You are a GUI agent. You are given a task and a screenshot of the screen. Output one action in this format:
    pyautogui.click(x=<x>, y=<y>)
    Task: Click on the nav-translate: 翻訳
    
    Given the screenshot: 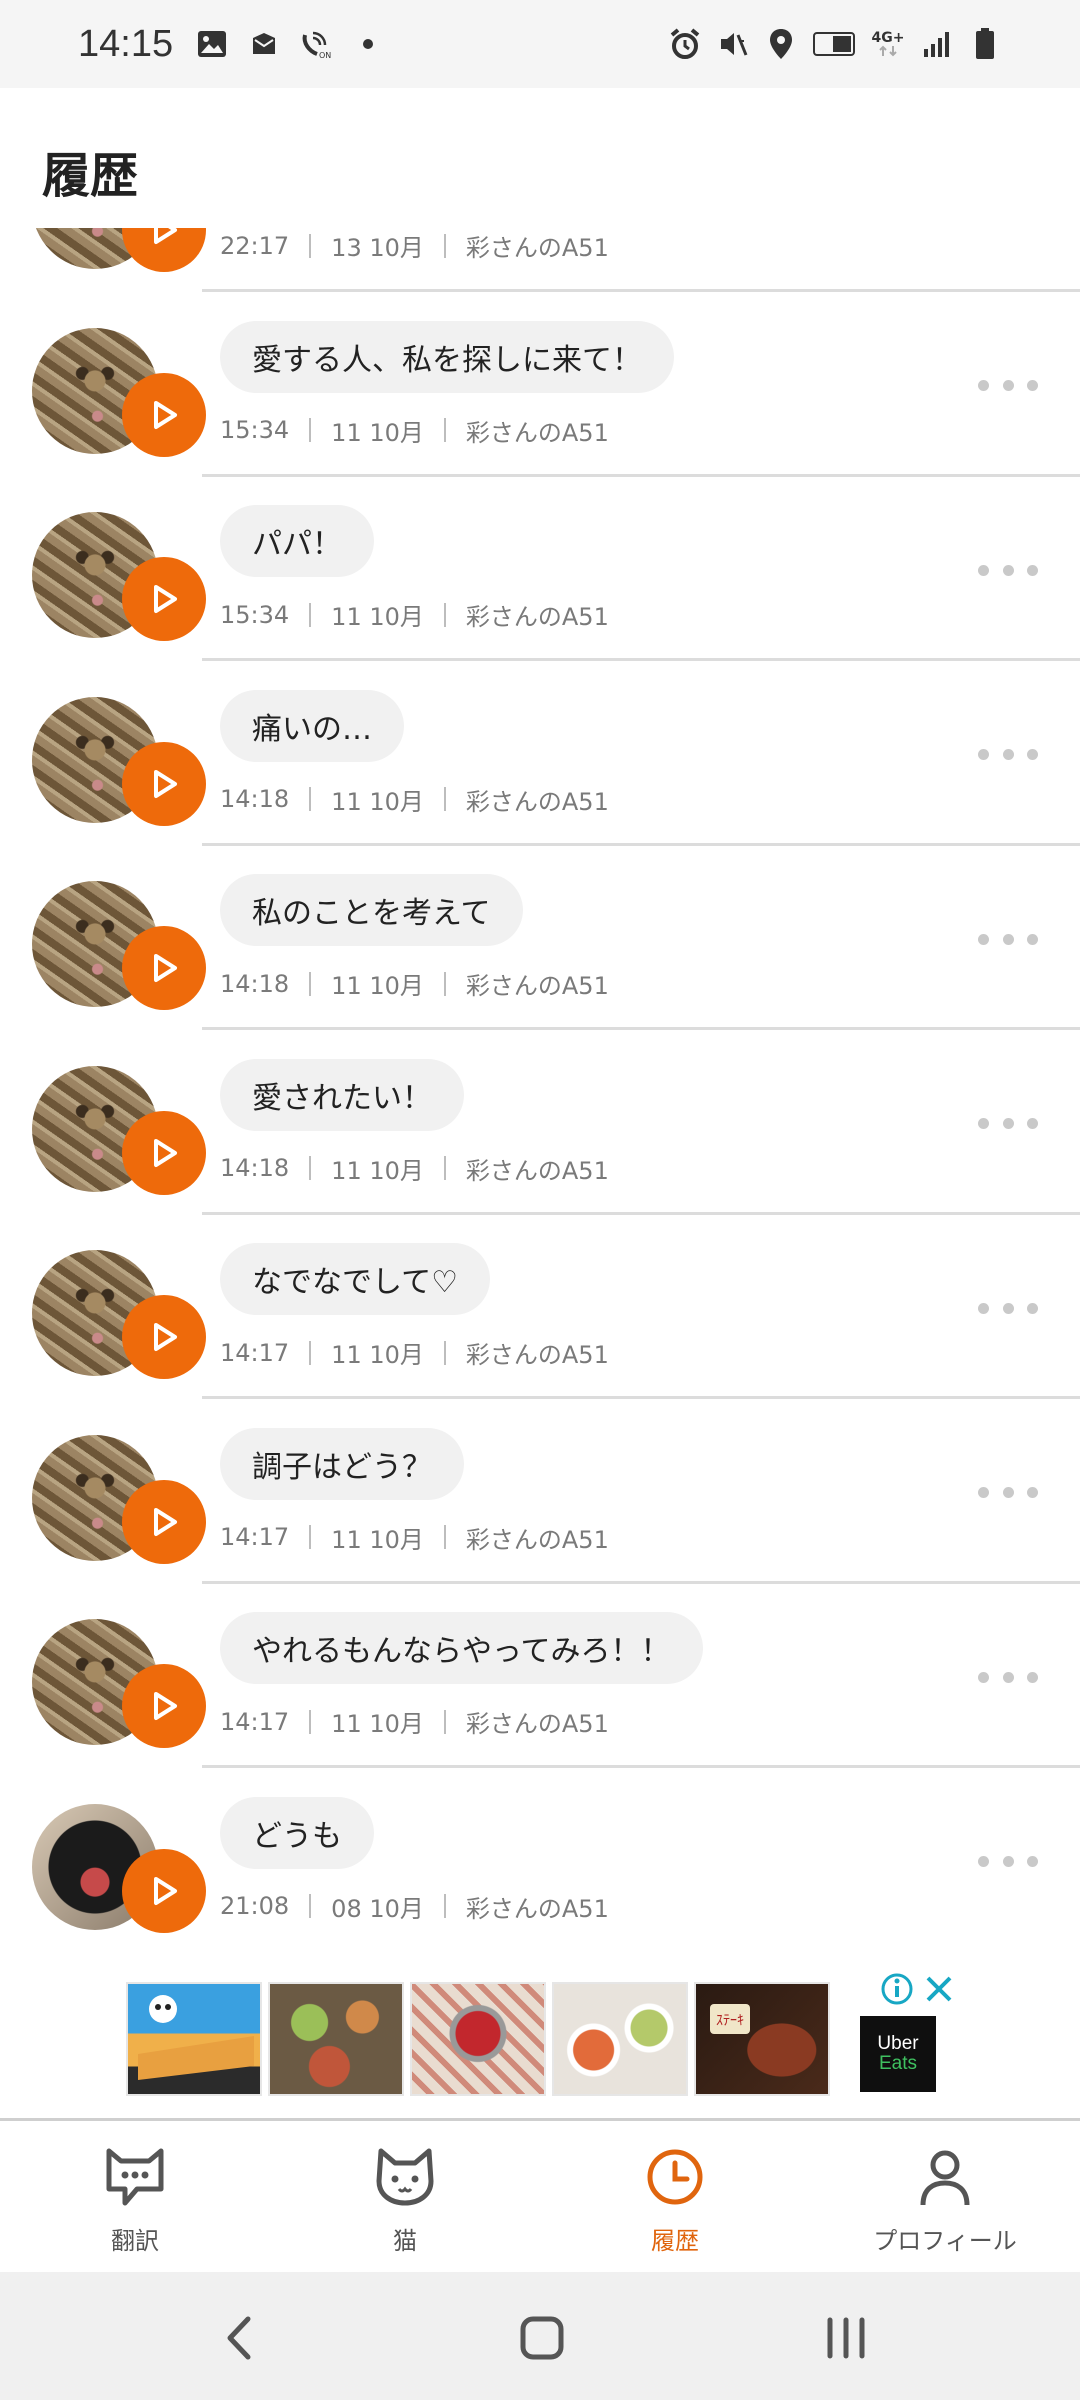 What is the action you would take?
    pyautogui.click(x=135, y=2198)
    